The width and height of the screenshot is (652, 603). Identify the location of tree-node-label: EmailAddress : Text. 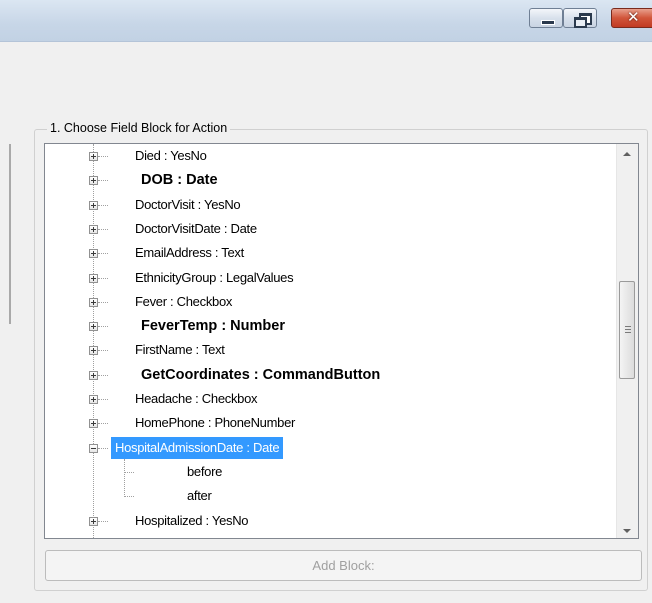
(189, 253).